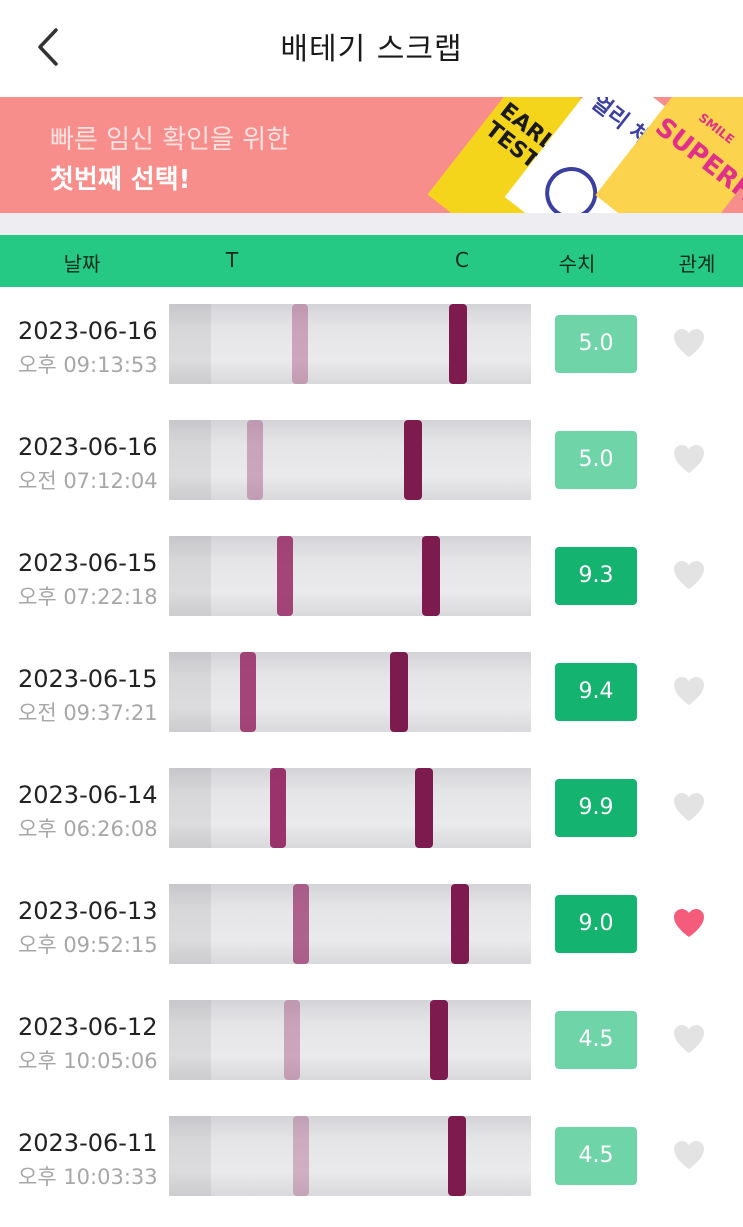 The width and height of the screenshot is (743, 1227). What do you see at coordinates (88, 911) in the screenshot?
I see `row-date: 2023-06-13` at bounding box center [88, 911].